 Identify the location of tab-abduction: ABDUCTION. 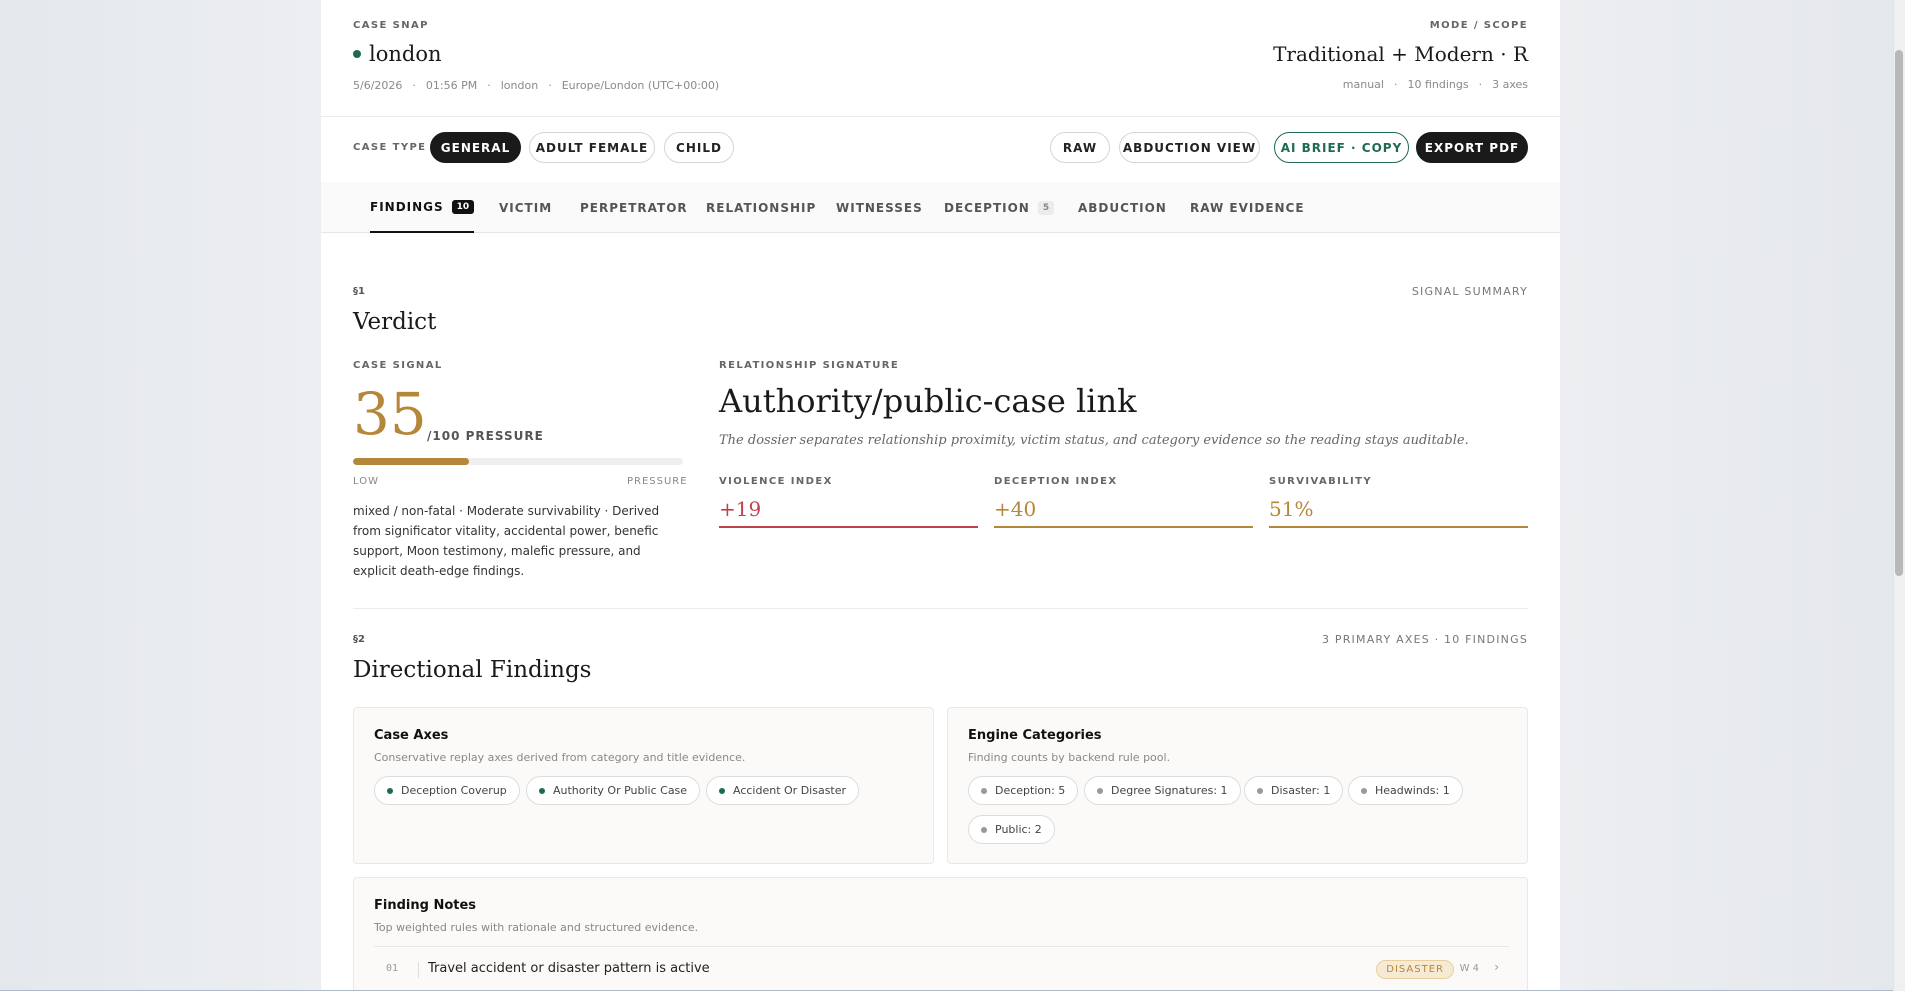
(1122, 207).